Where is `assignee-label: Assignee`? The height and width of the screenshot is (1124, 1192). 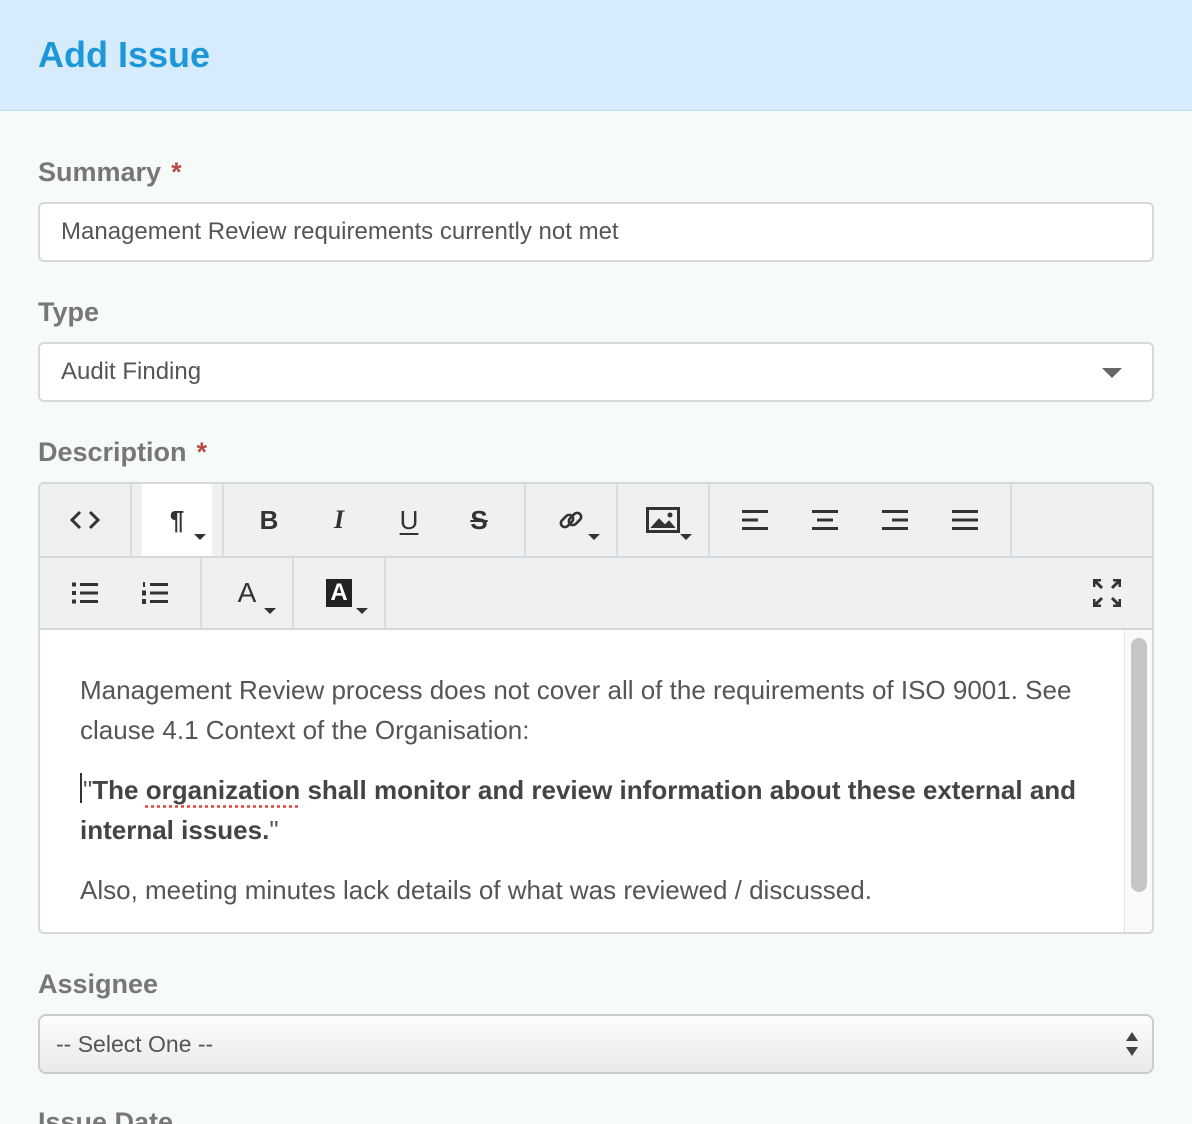
assignee-label: Assignee is located at coordinates (98, 984).